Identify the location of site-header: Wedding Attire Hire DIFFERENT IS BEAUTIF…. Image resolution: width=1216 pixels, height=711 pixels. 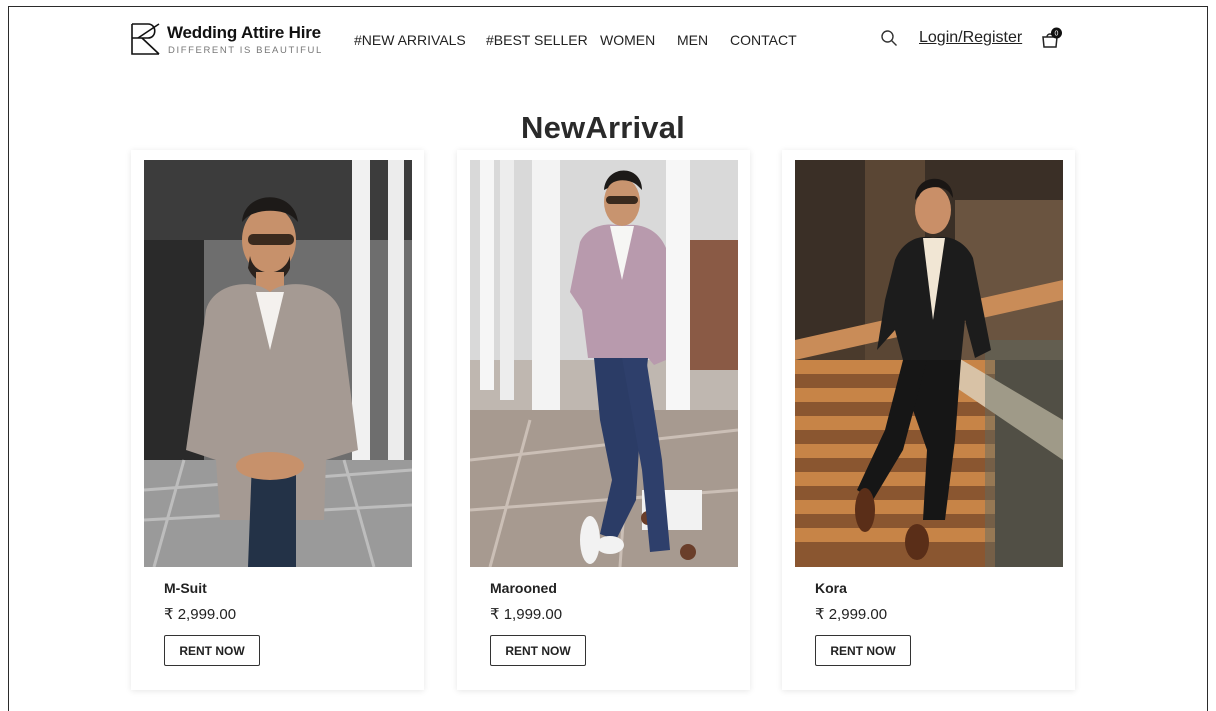
(608, 37).